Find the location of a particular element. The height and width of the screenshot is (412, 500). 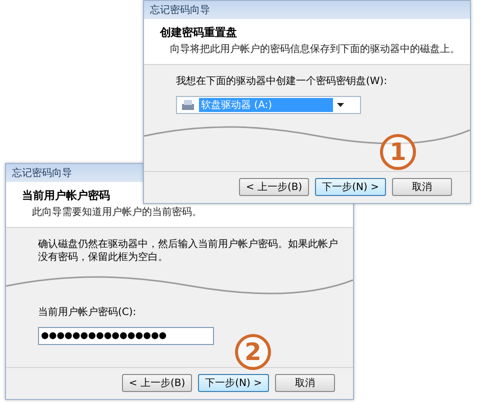

prompt-text: 我想在下面的驱动器中创建一个密码密钥盘(W): is located at coordinates (282, 81).